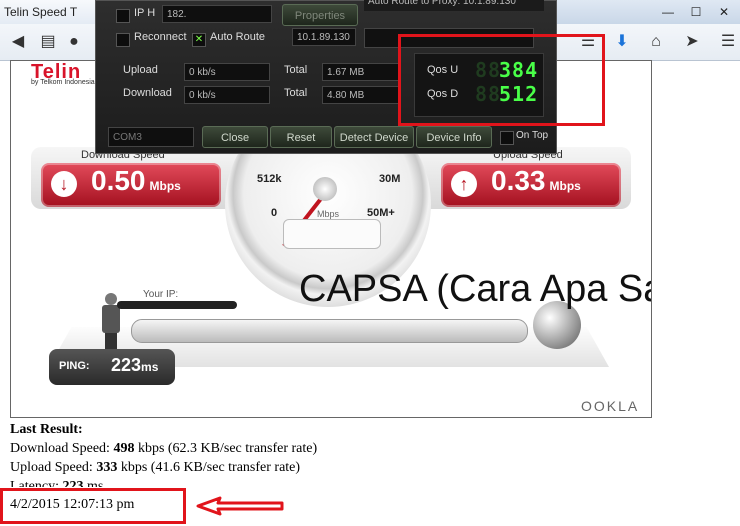 Image resolution: width=740 pixels, height=526 pixels. What do you see at coordinates (610, 406) in the screenshot?
I see `ookla-logo: OOKLA` at bounding box center [610, 406].